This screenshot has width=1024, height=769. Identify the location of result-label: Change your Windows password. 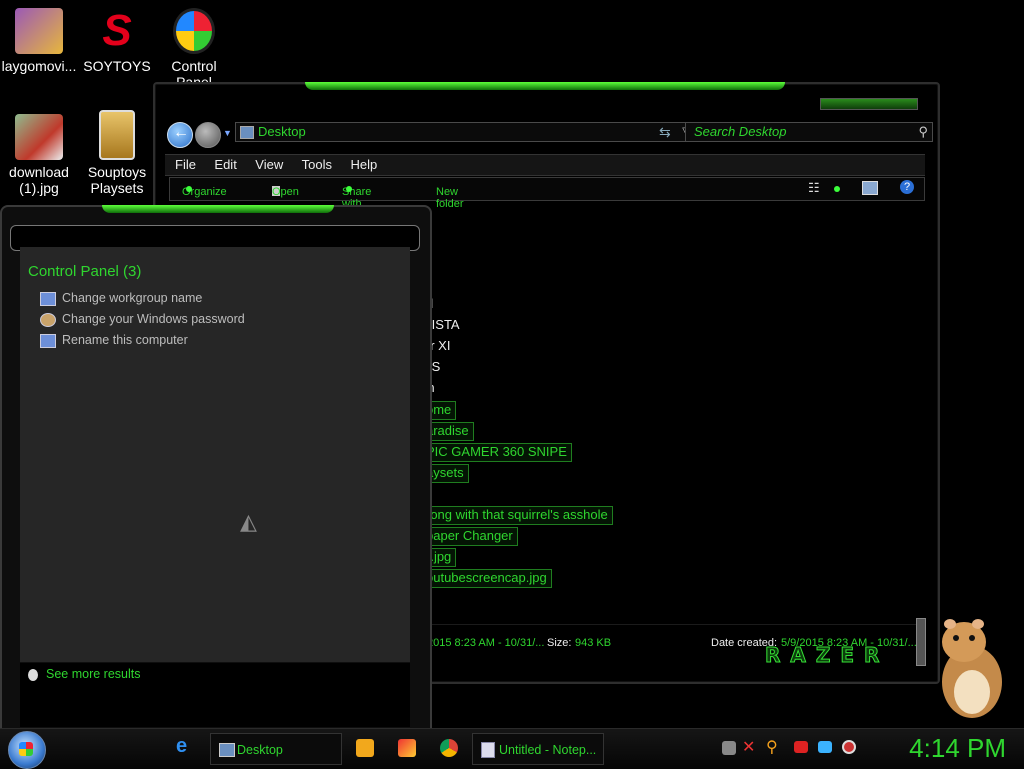
(153, 319).